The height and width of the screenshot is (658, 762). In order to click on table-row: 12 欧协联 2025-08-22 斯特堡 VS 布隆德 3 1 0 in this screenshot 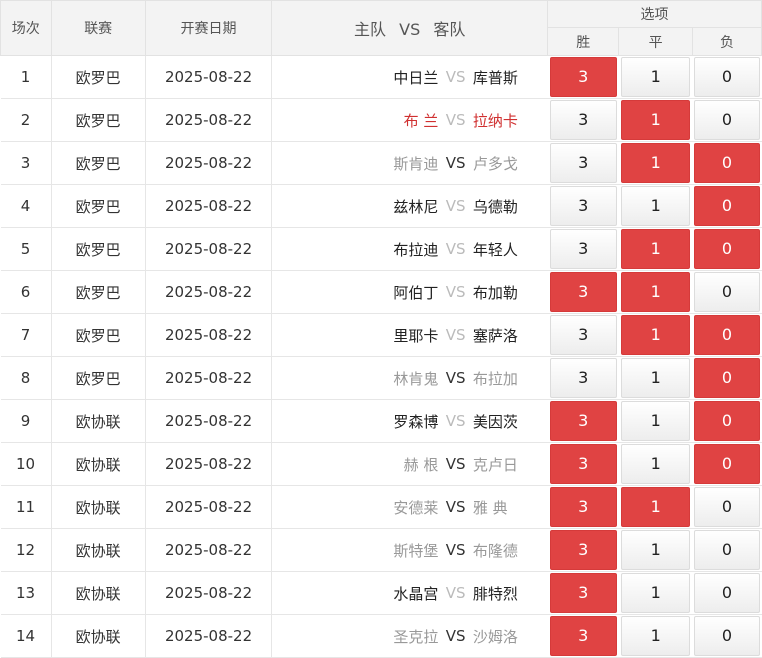, I will do `click(381, 550)`.